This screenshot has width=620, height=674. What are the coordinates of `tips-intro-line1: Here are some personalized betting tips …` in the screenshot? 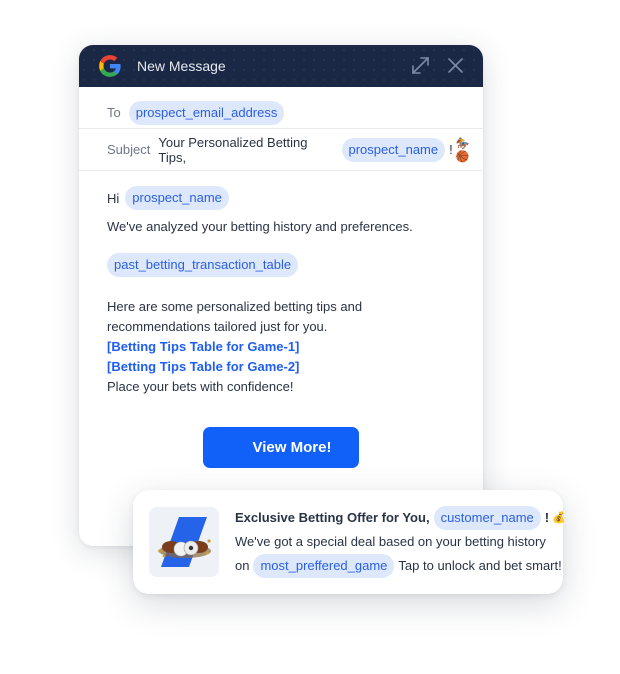 It's located at (235, 306).